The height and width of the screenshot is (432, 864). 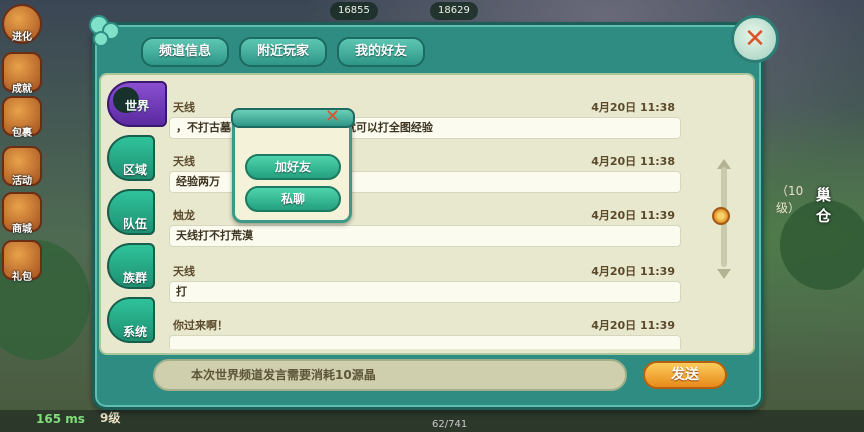 What do you see at coordinates (131, 158) in the screenshot?
I see `channel-tab-region: 区域` at bounding box center [131, 158].